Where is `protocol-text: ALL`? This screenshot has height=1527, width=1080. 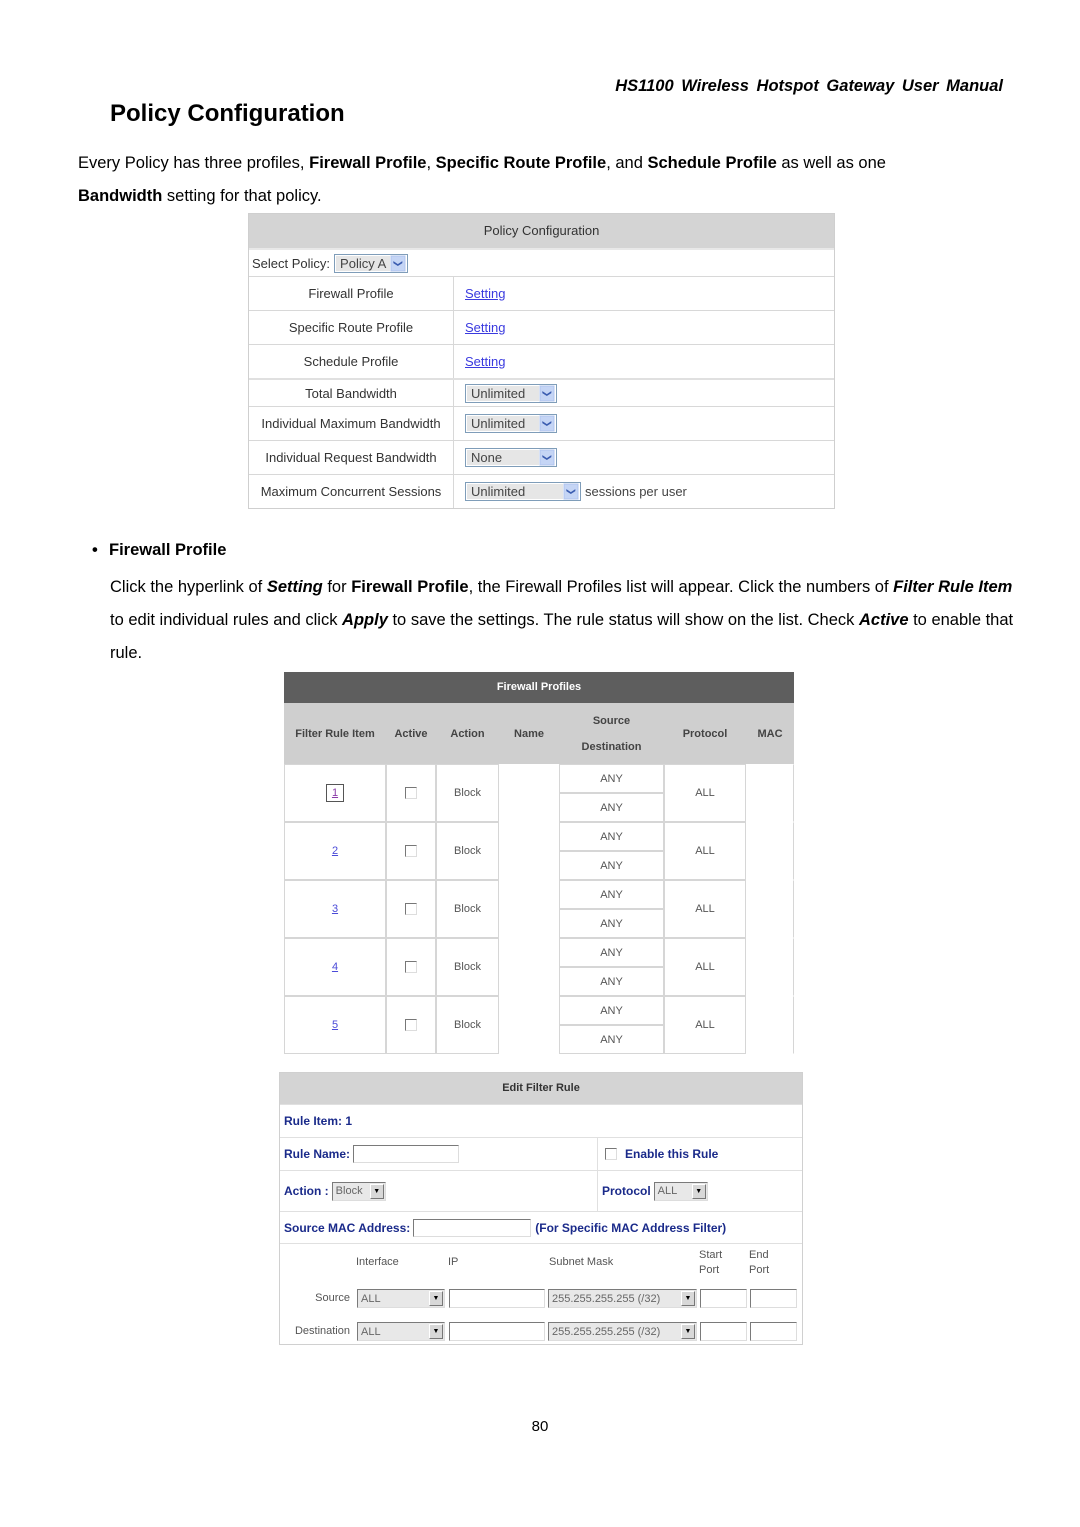
protocol-text: ALL is located at coordinates (705, 1025).